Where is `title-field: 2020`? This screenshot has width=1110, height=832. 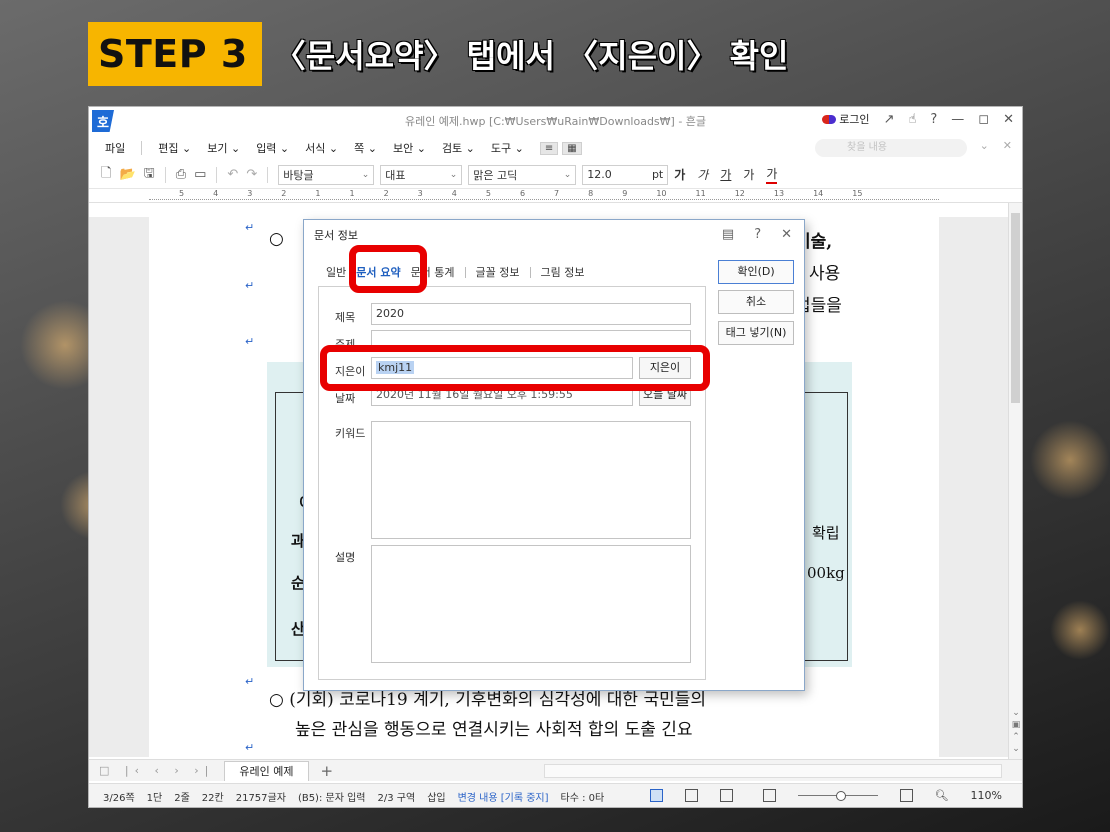
title-field: 2020 is located at coordinates (531, 314).